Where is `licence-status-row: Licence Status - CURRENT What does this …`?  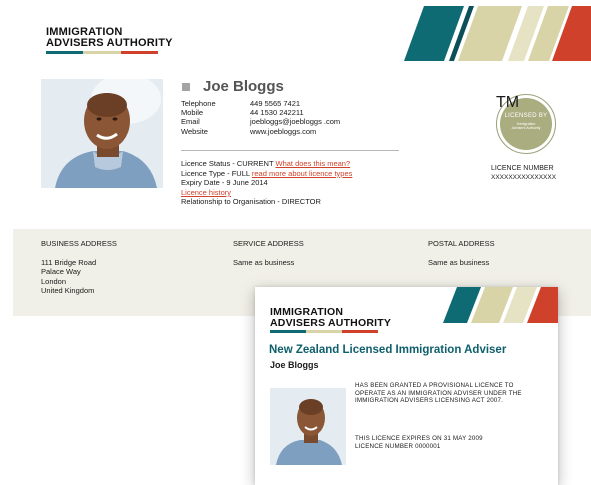 licence-status-row: Licence Status - CURRENT What does this … is located at coordinates (266, 164).